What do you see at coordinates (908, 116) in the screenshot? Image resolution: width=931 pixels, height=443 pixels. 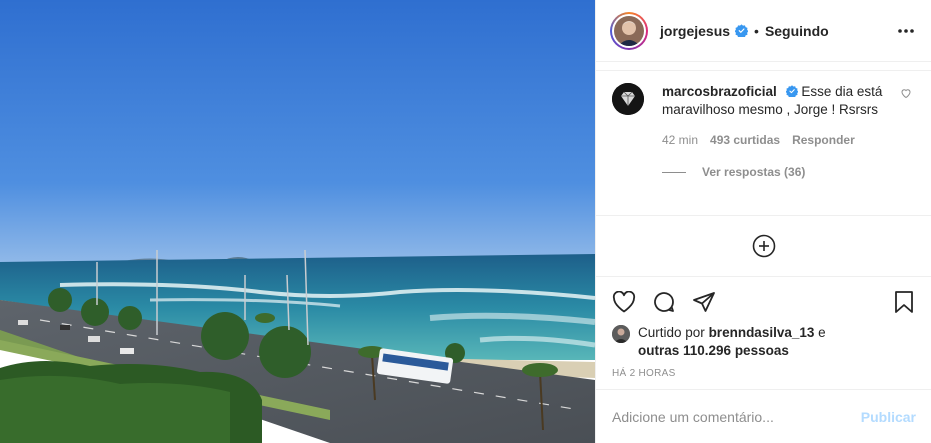 I see `small-heart-icon` at bounding box center [908, 116].